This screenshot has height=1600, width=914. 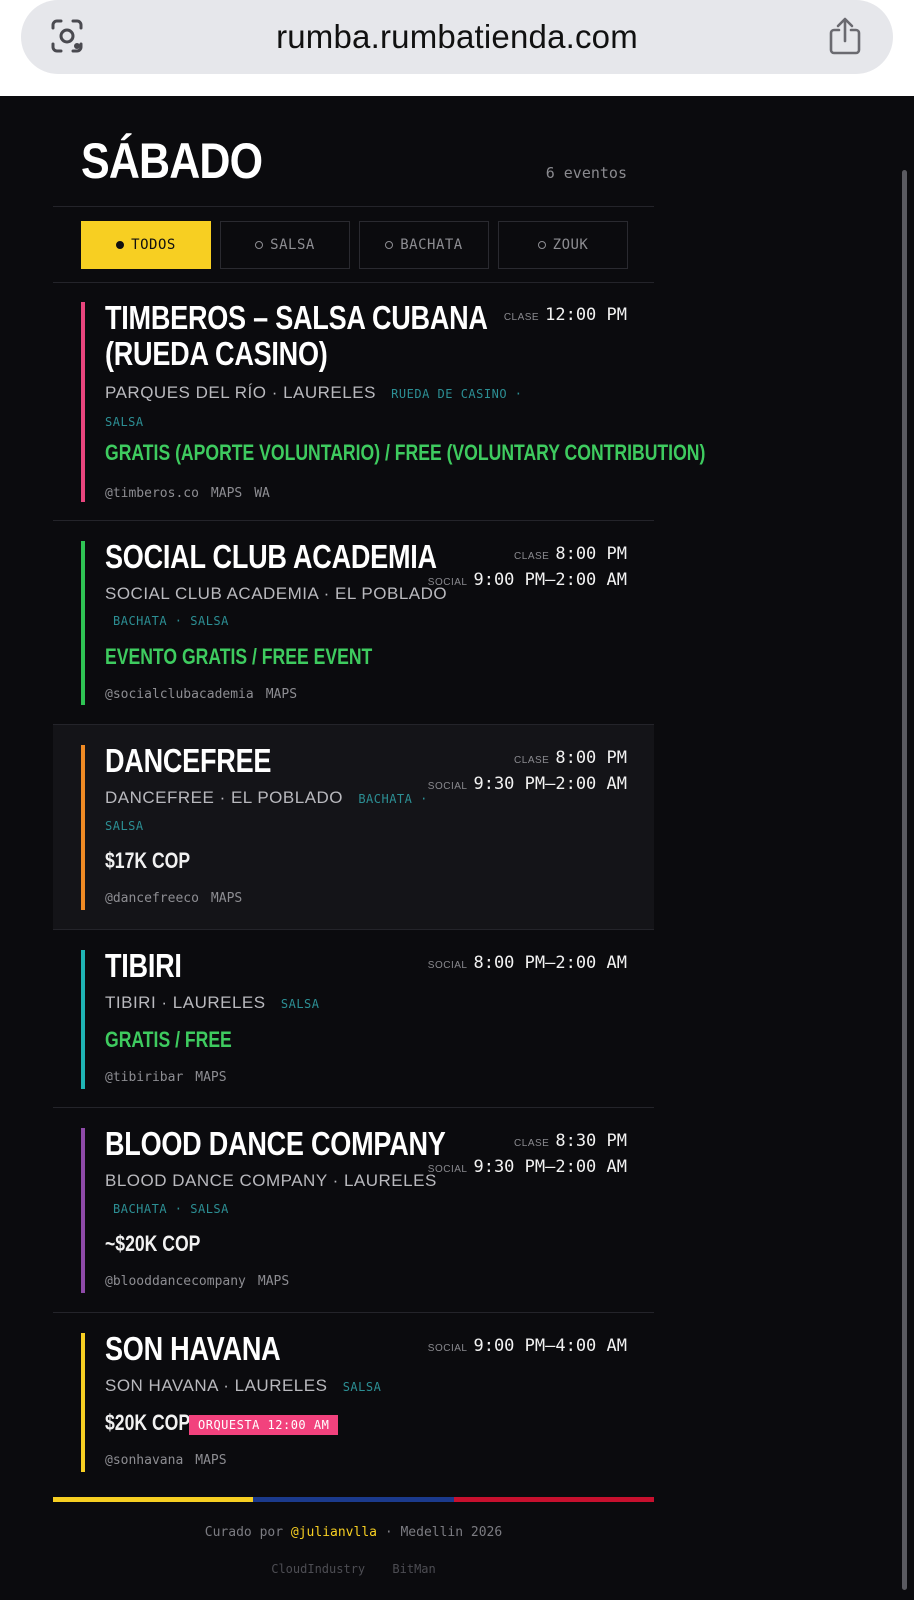 What do you see at coordinates (153, 245) in the screenshot?
I see `filter-label: TODOS` at bounding box center [153, 245].